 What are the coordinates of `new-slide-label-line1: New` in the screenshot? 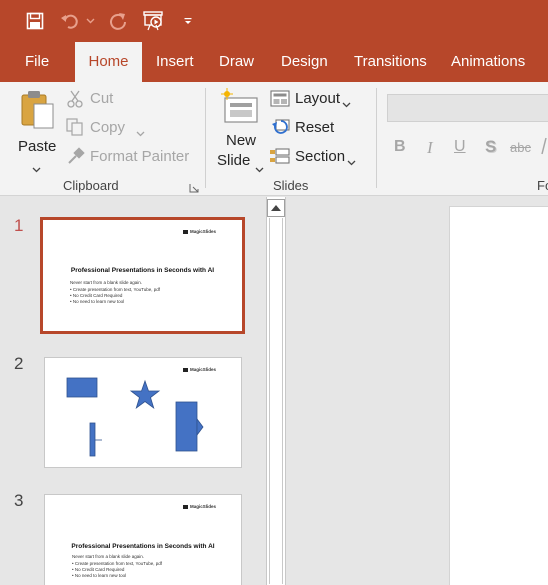 It's located at (241, 140).